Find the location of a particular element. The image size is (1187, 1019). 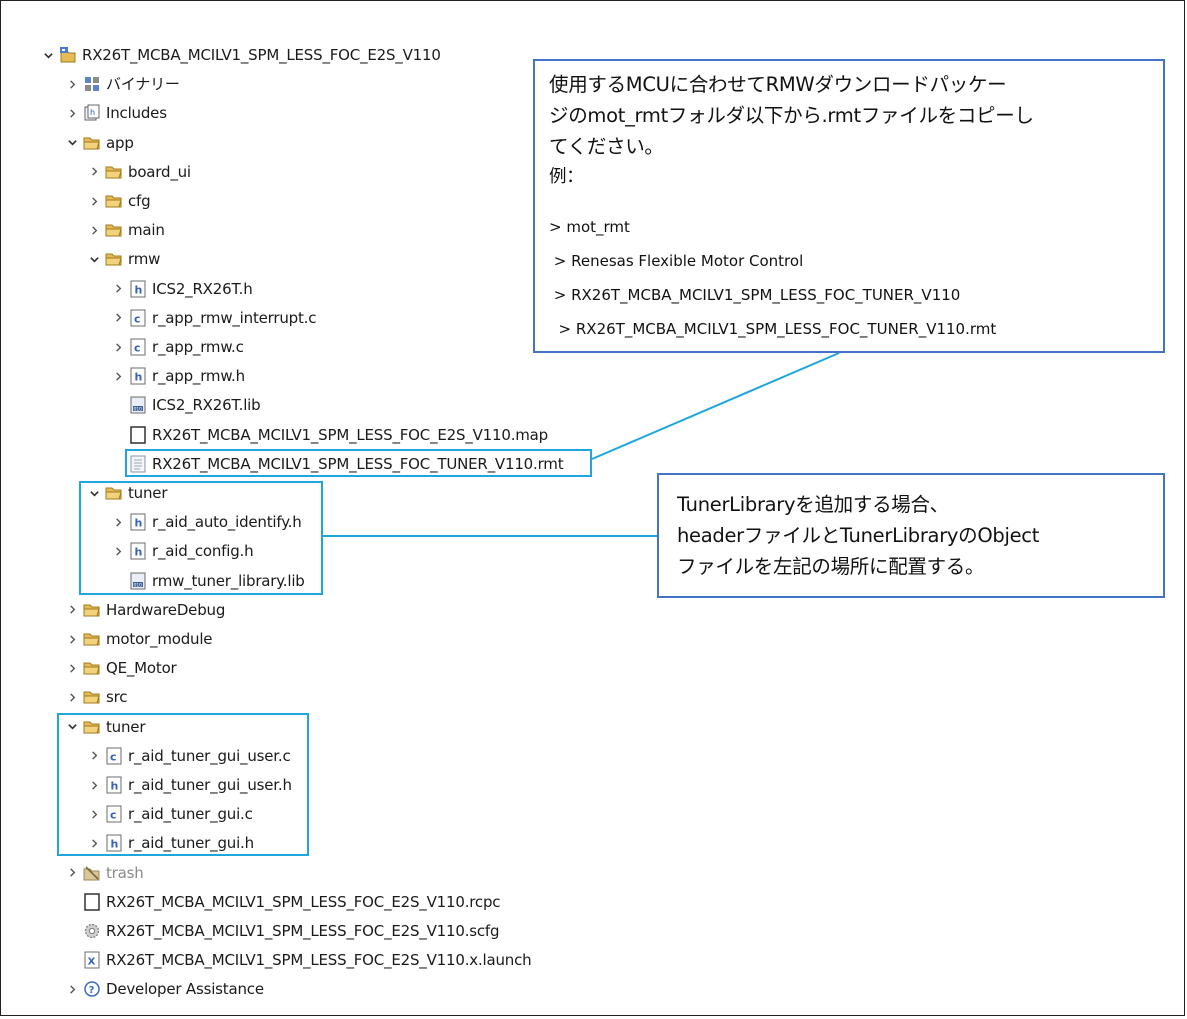

tree-item: RX26T_MCBA_MCILV1_SPM_LESS_FOC_E2S_V110 is located at coordinates (241, 55).